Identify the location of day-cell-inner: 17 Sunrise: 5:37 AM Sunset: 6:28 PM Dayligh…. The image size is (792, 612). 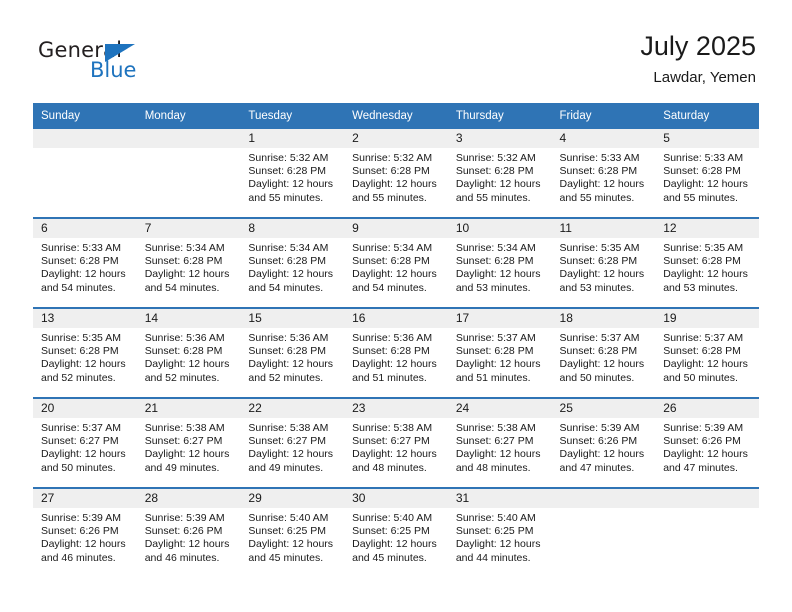
(499, 353).